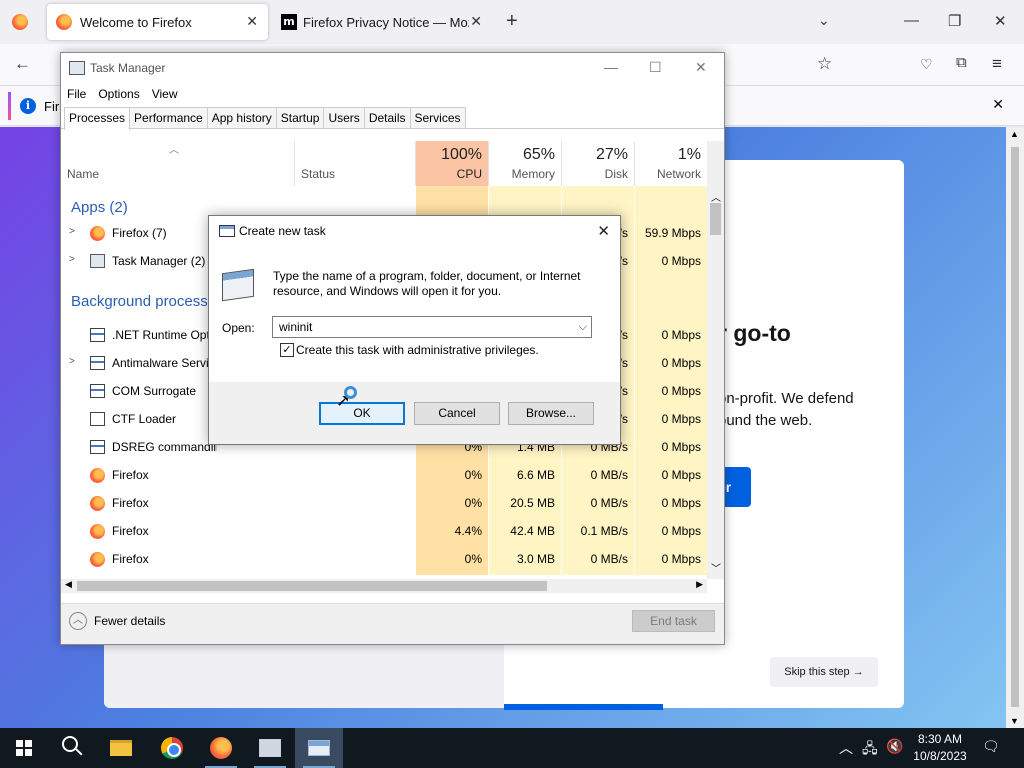  Describe the element at coordinates (165, 95) in the screenshot. I see `menu-view: View` at that location.